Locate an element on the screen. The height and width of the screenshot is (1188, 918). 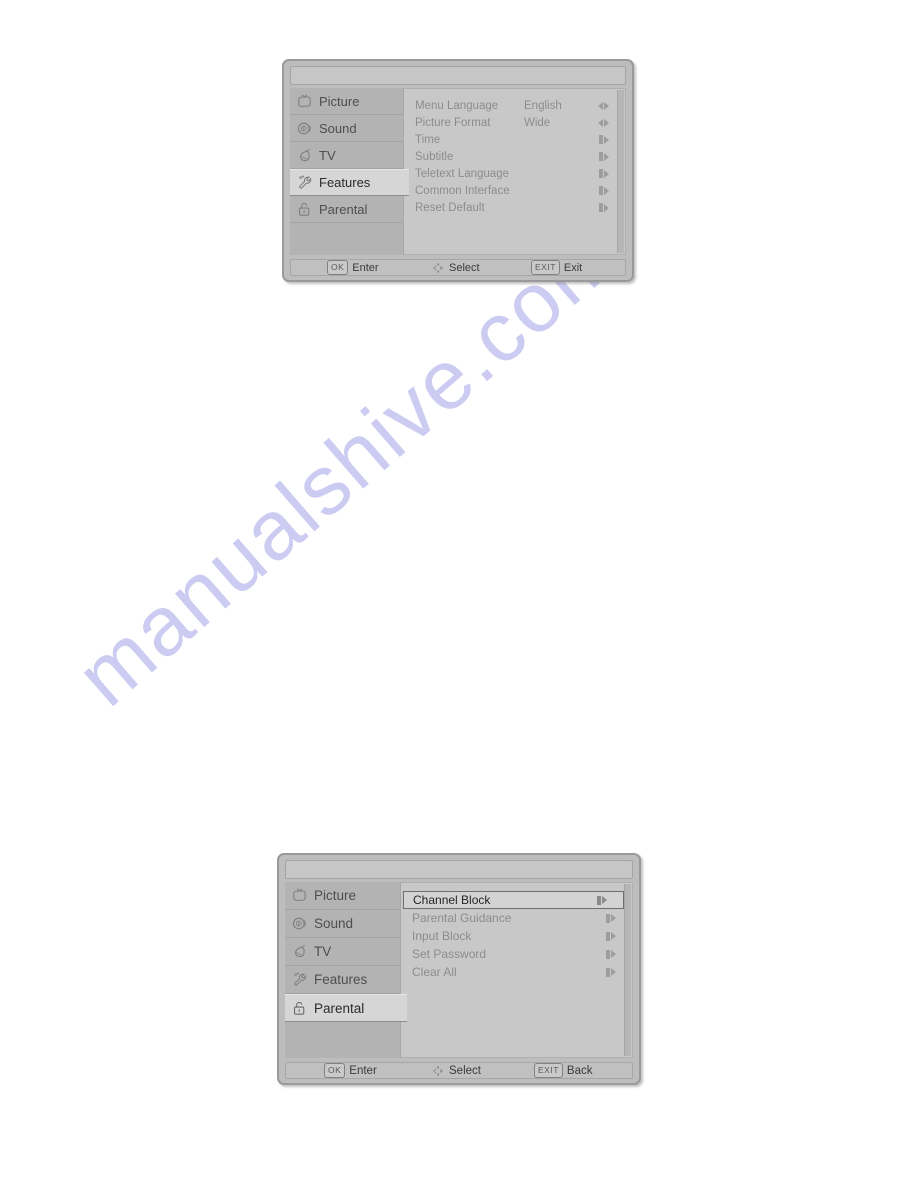
option-row-picture-format: Picture Format Wide is located at coordinates (514, 122).